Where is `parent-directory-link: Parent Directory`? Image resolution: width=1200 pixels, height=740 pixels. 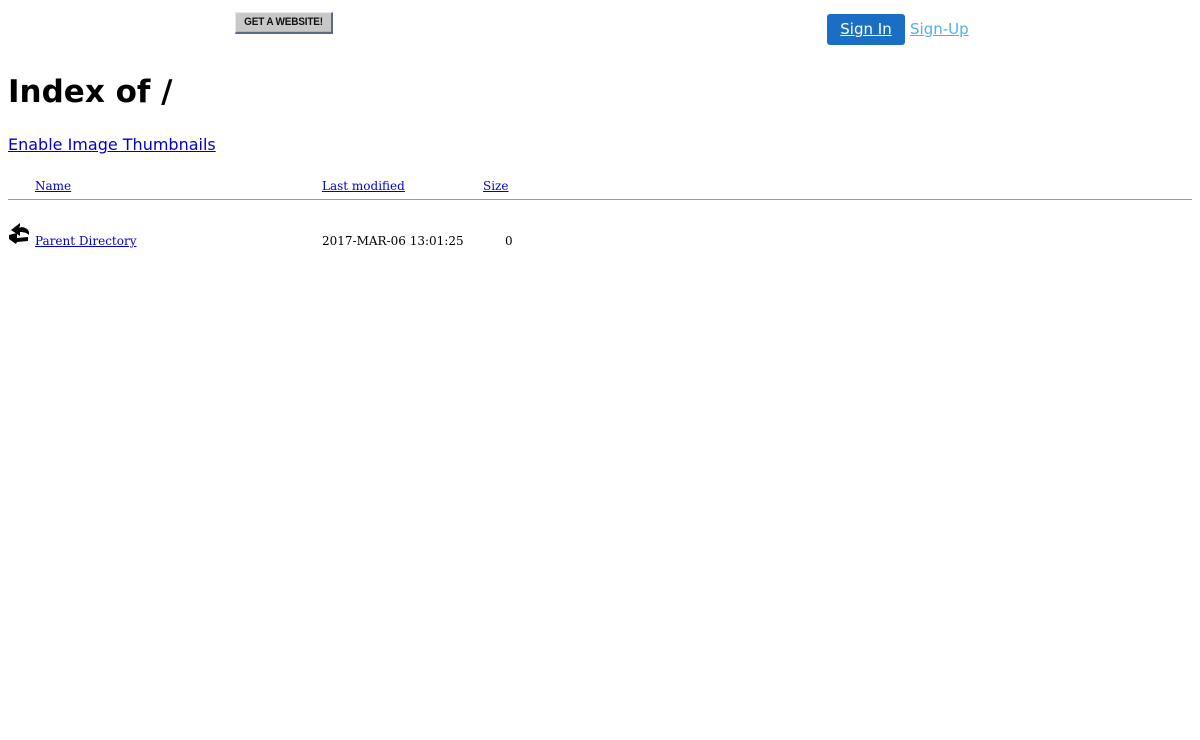
parent-directory-link: Parent Directory is located at coordinates (85, 241).